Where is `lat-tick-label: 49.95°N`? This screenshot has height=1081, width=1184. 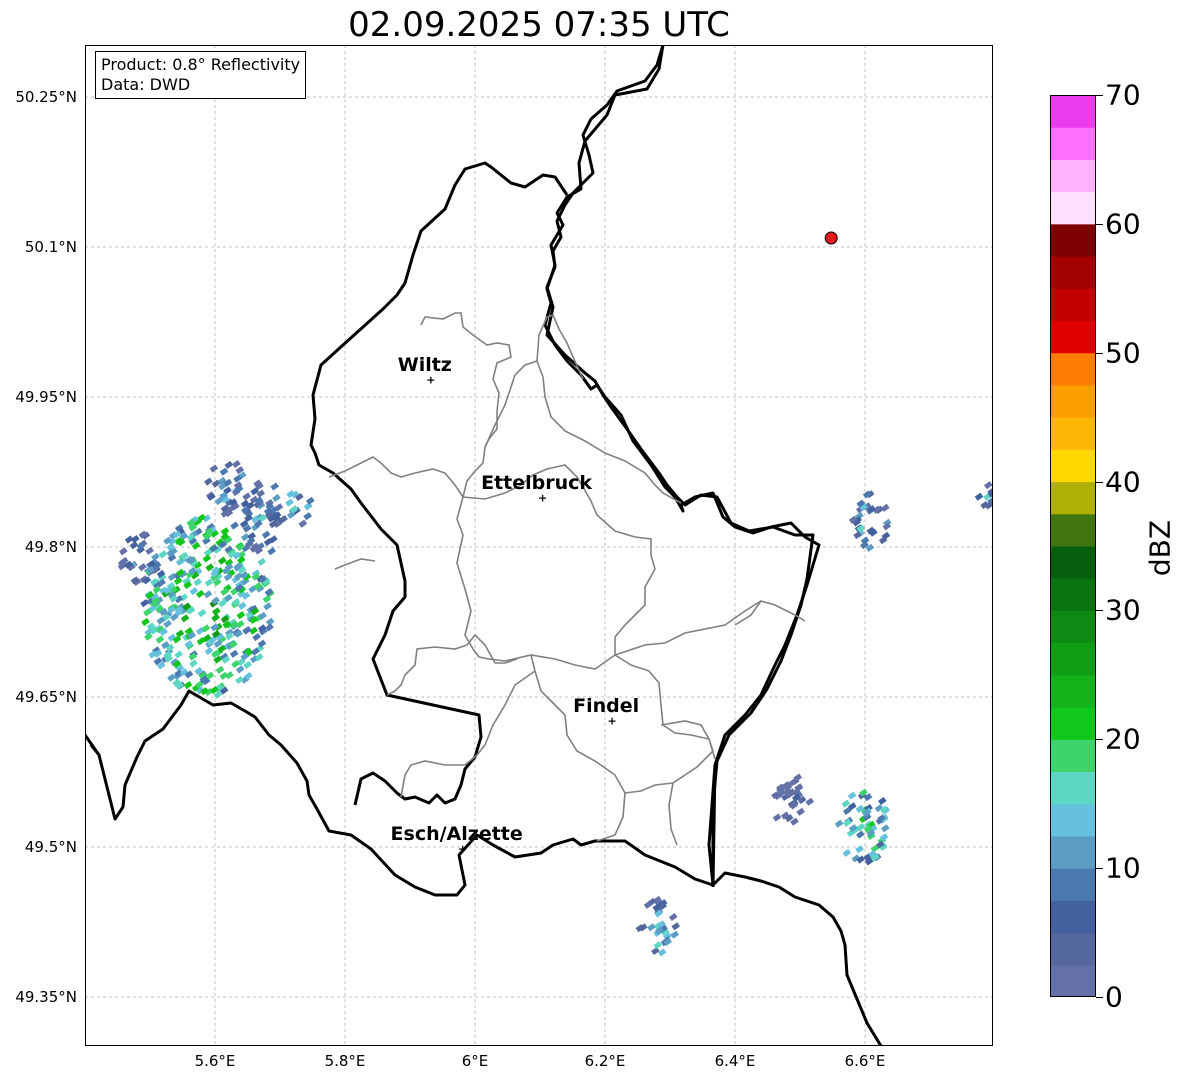
lat-tick-label: 49.95°N is located at coordinates (46, 397).